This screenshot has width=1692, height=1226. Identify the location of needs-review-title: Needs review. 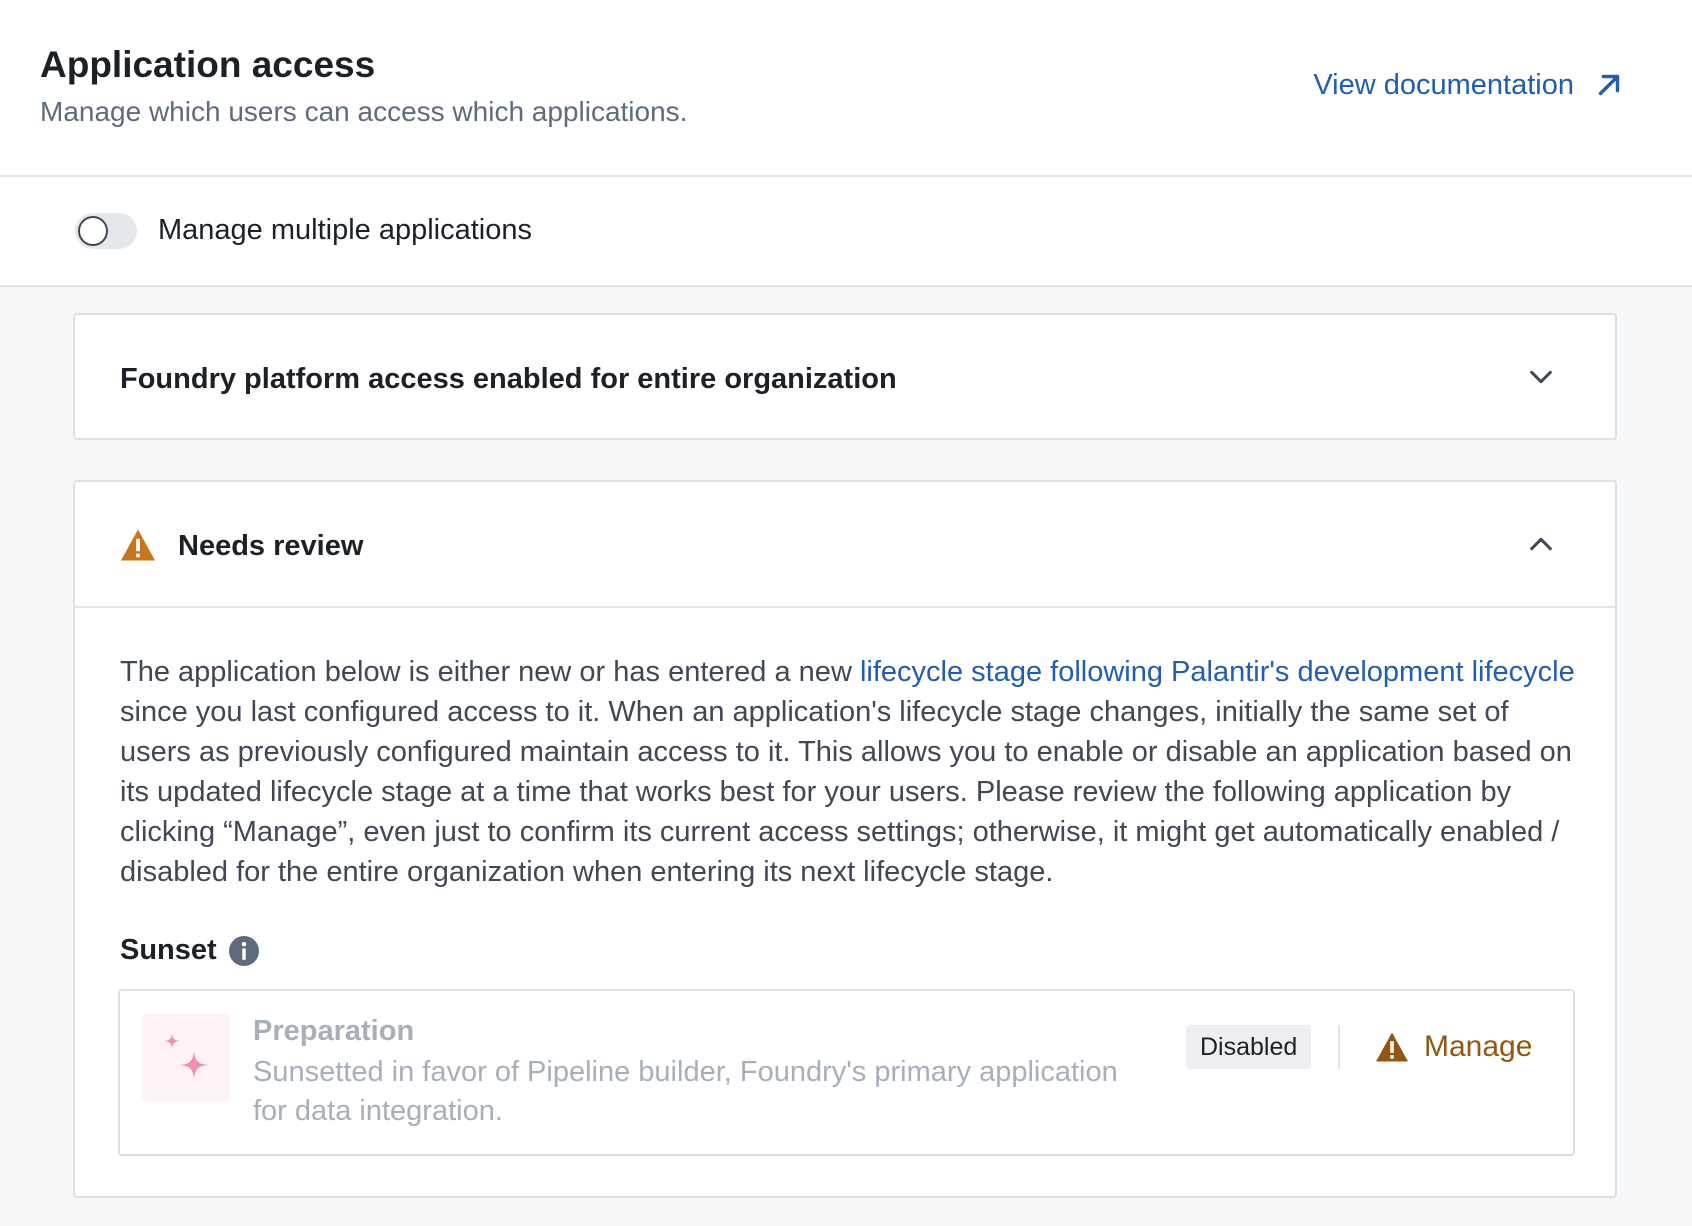
(271, 546).